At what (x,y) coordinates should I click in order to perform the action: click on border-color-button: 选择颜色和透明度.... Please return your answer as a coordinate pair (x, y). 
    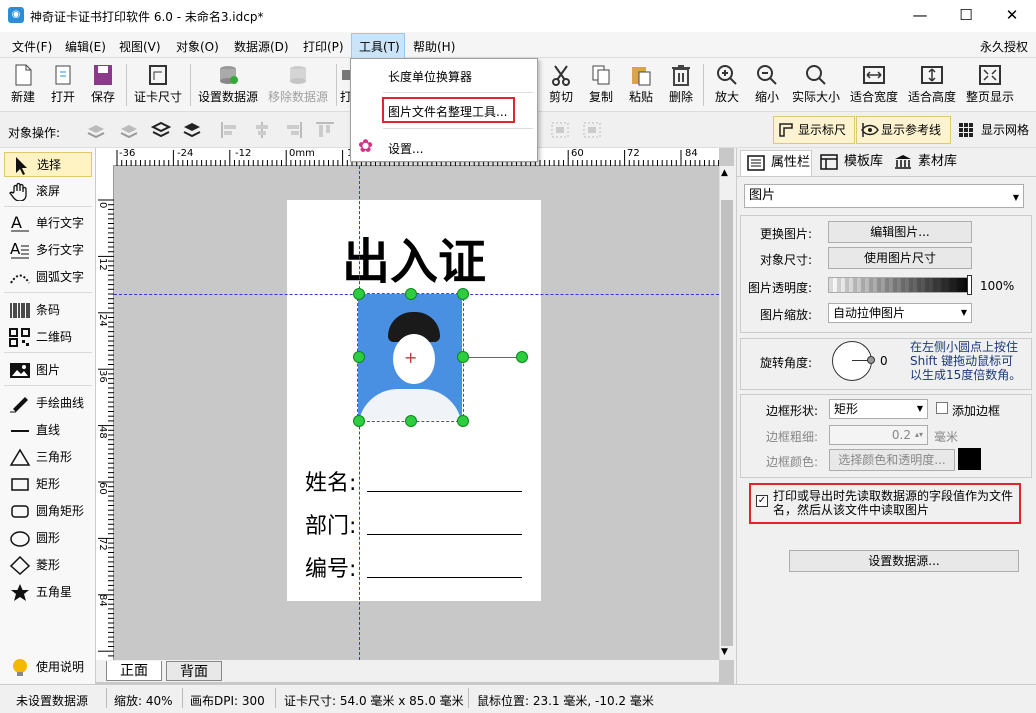
    Looking at the image, I should click on (892, 460).